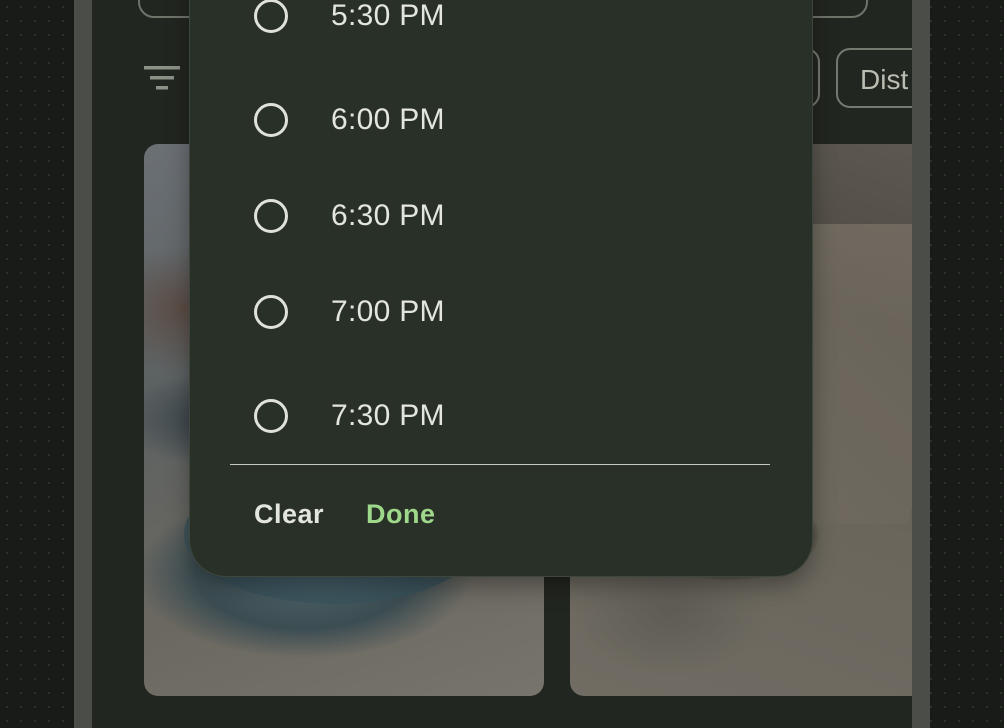 This screenshot has width=1004, height=728. What do you see at coordinates (388, 215) in the screenshot?
I see `time-option-label: 6:30 PM` at bounding box center [388, 215].